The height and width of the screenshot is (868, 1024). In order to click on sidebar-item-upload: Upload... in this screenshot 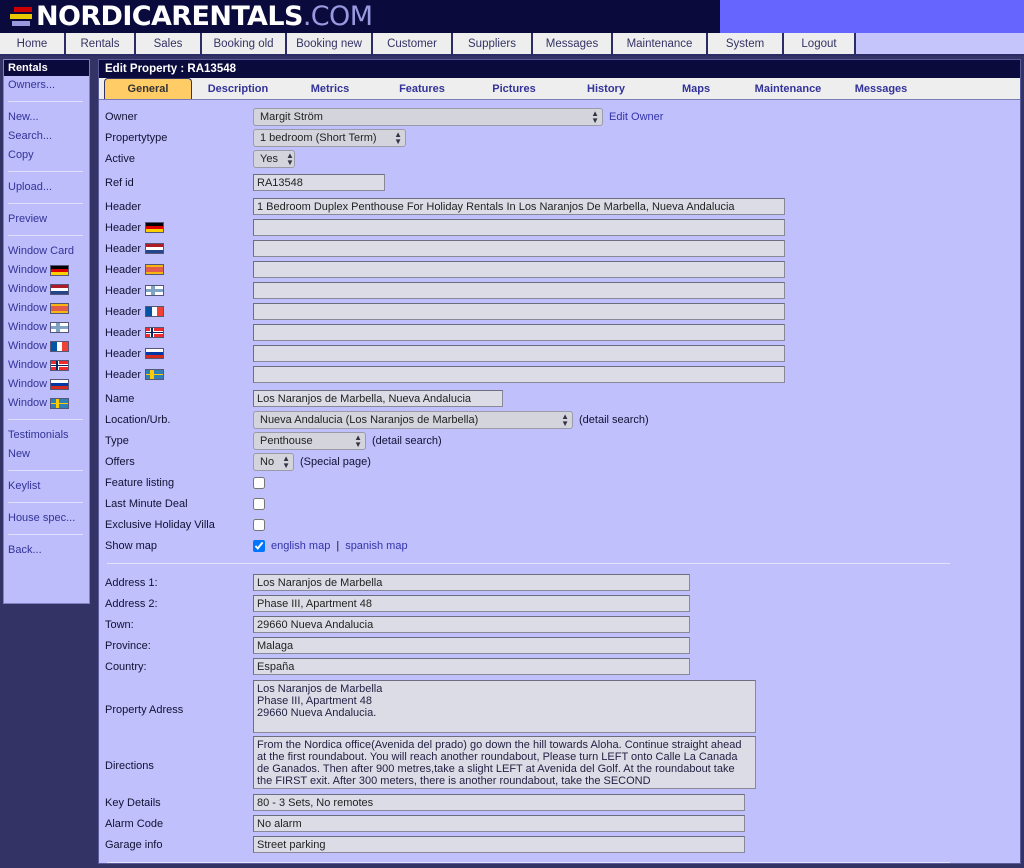, I will do `click(46, 187)`.